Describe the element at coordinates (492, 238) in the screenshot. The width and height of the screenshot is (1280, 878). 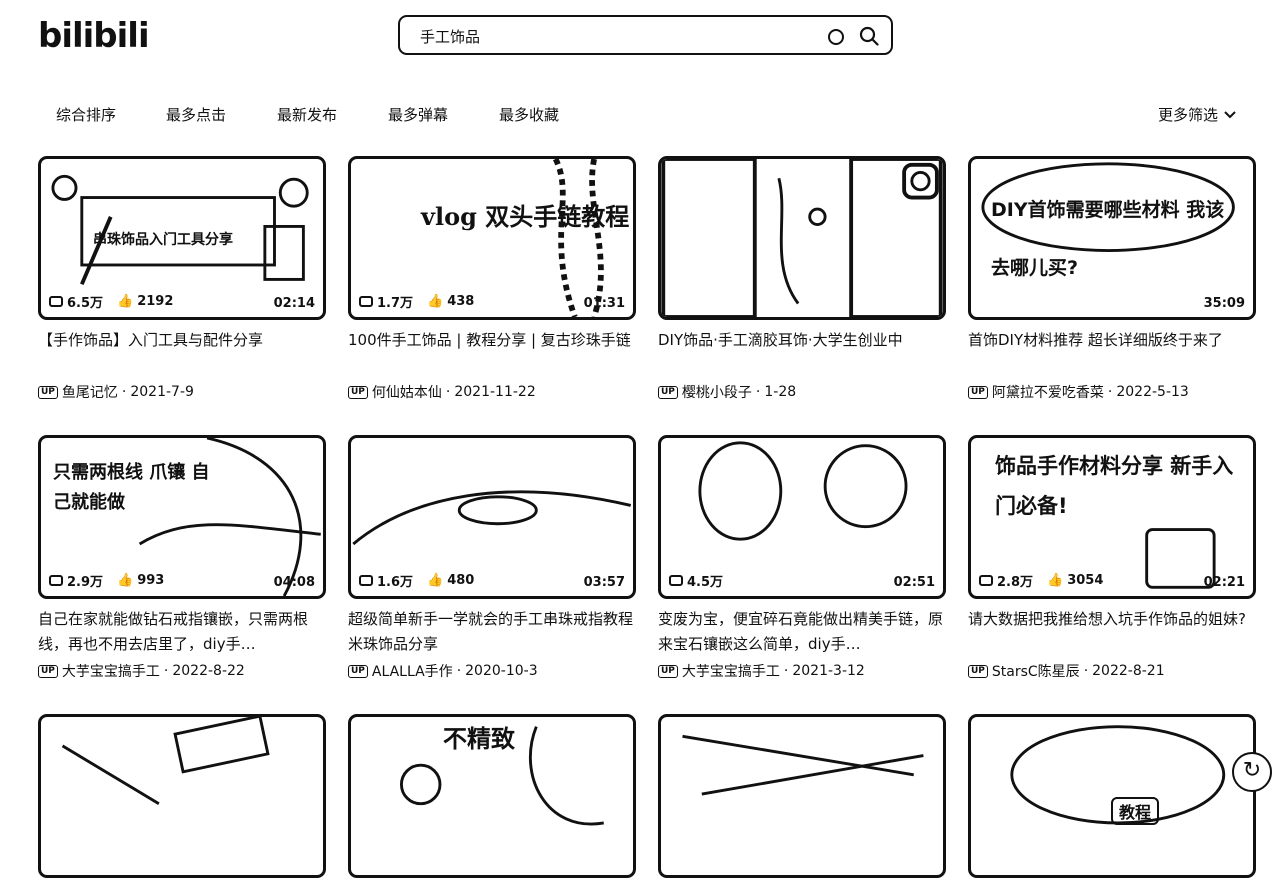
I see `video-thumbnail: vlog 双头手链教程 1.7万 👍 438 01:31` at that location.